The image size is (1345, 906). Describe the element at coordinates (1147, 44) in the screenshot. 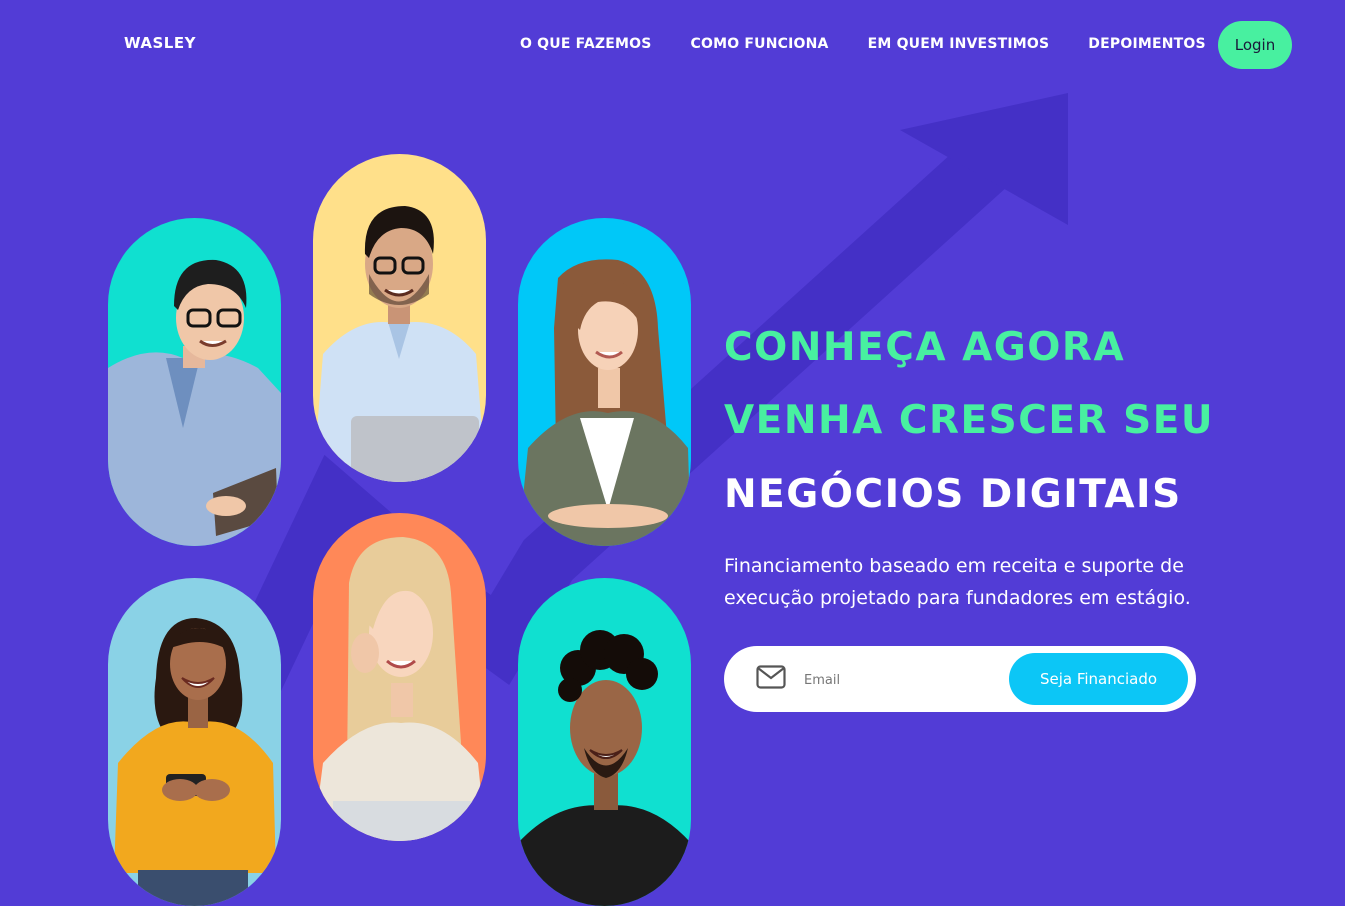

I see `nav-item-testimonials: DEPOIMENTOS` at that location.